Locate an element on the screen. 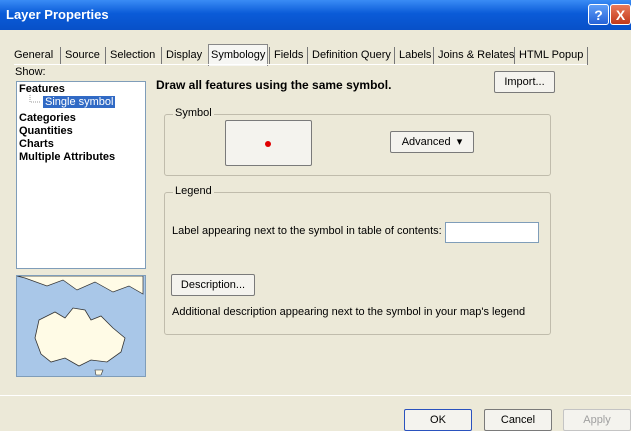  australia-map-image is located at coordinates (80, 326).